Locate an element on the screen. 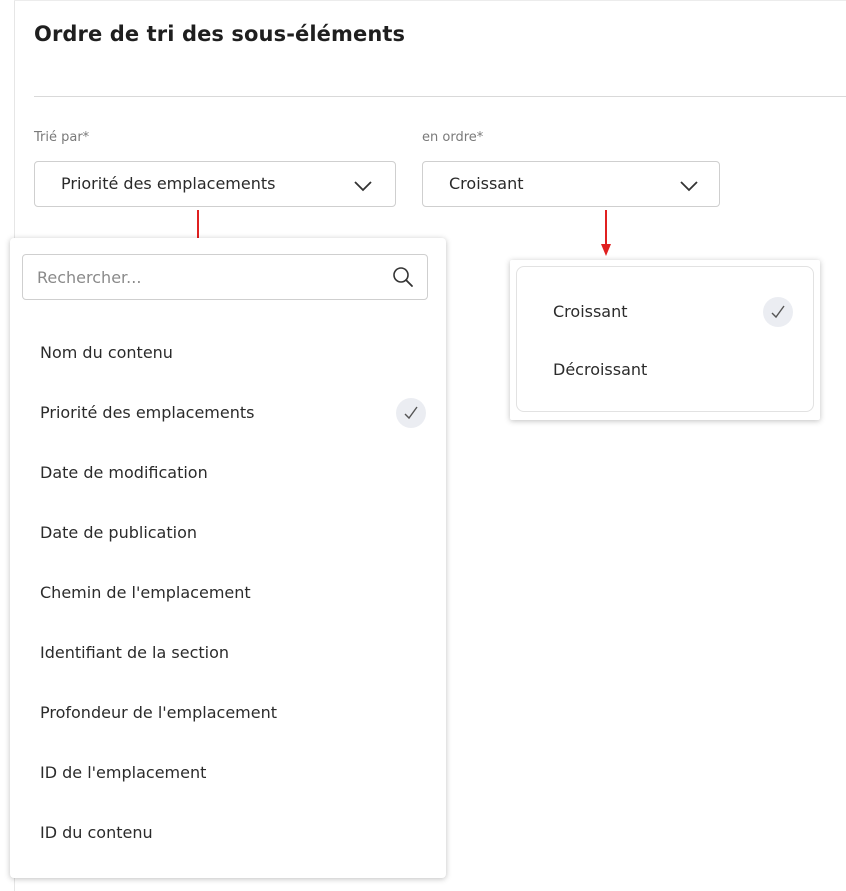  option-label: Chemin de l'emplacement is located at coordinates (145, 592).